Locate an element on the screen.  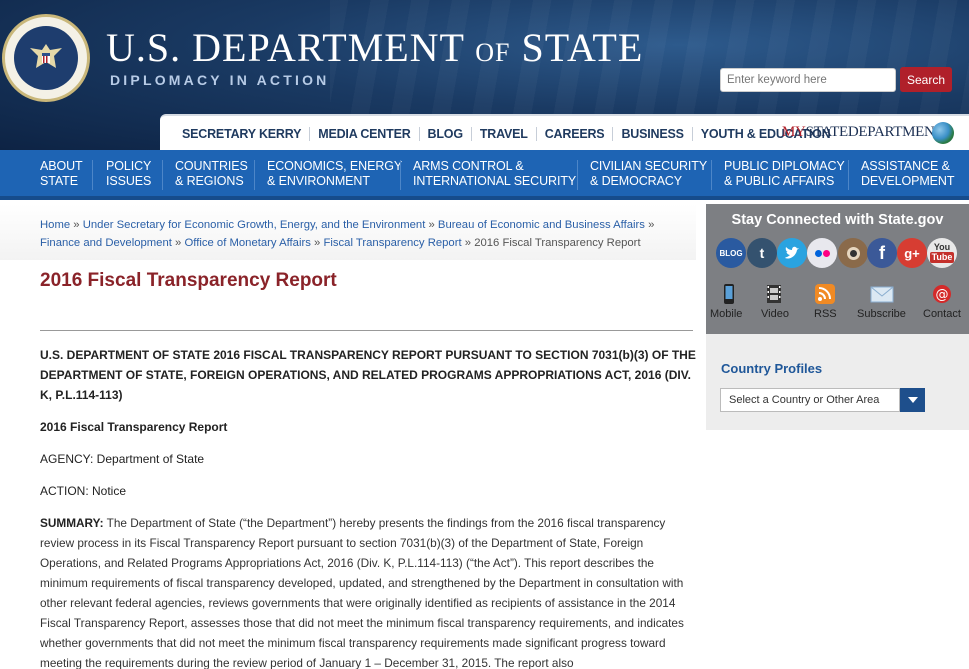
blog-icon: BLOG is located at coordinates (731, 253).